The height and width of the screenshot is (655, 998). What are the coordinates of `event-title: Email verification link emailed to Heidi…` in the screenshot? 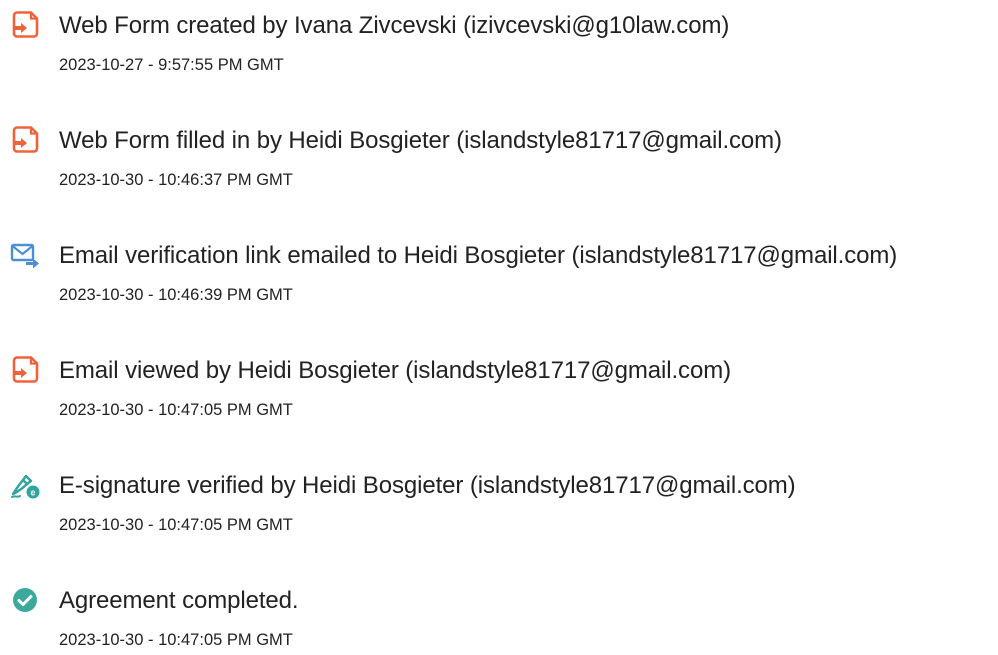 It's located at (478, 255).